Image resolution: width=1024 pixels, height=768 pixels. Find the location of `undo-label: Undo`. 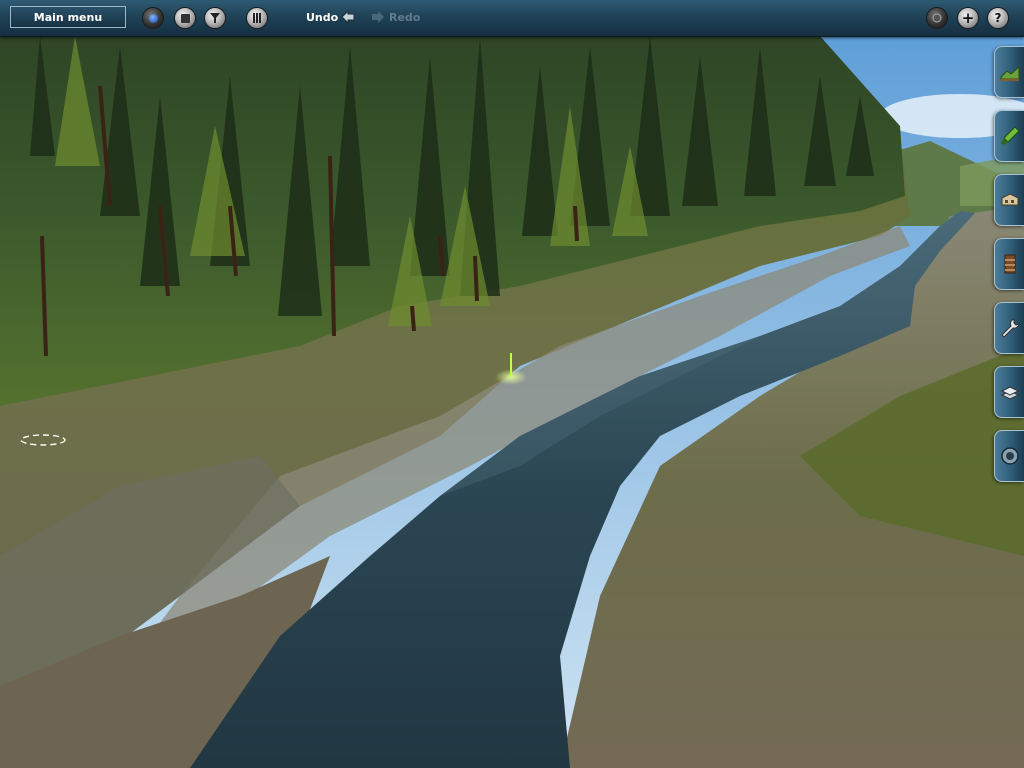

undo-label: Undo is located at coordinates (322, 17).